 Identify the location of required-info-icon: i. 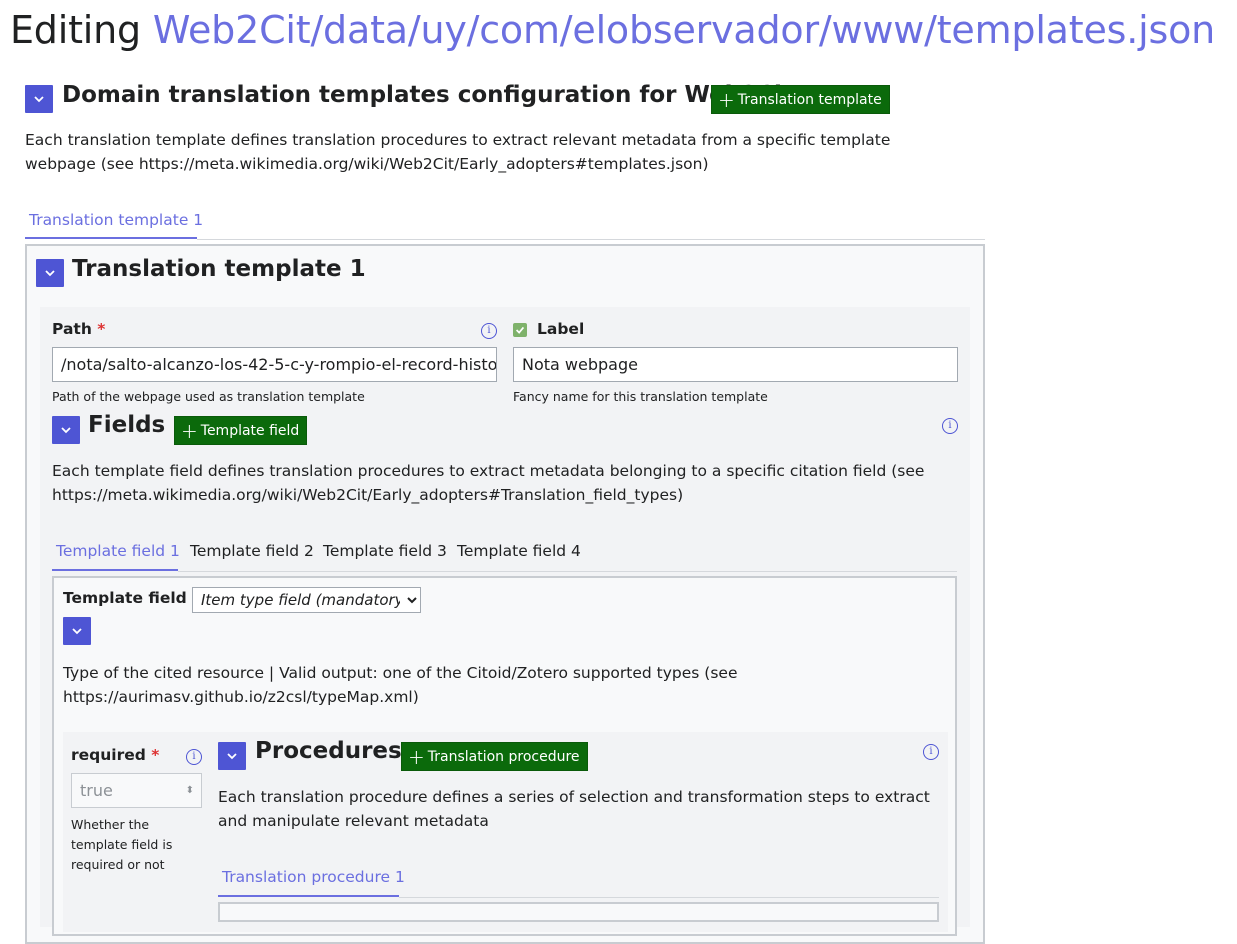
(194, 757).